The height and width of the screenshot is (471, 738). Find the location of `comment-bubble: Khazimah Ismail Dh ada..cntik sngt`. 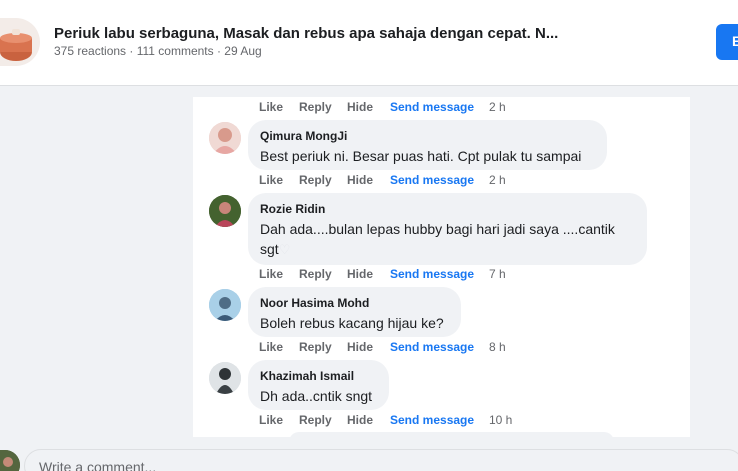

comment-bubble: Khazimah Ismail Dh ada..cntik sngt is located at coordinates (318, 385).